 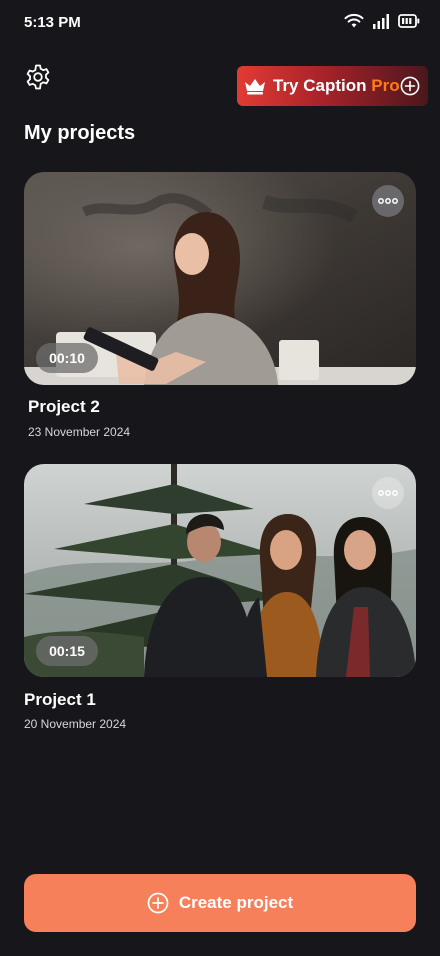 I want to click on status-icons, so click(x=382, y=21).